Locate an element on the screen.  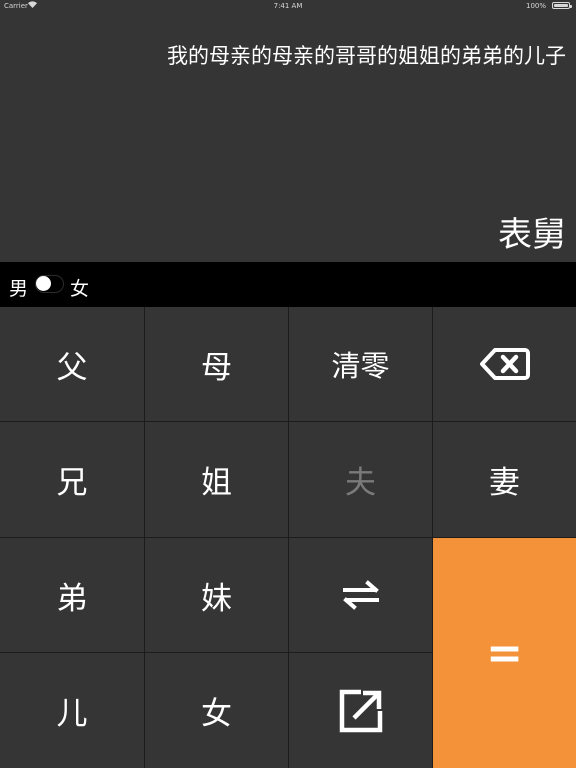
equals-button: = is located at coordinates (504, 653).